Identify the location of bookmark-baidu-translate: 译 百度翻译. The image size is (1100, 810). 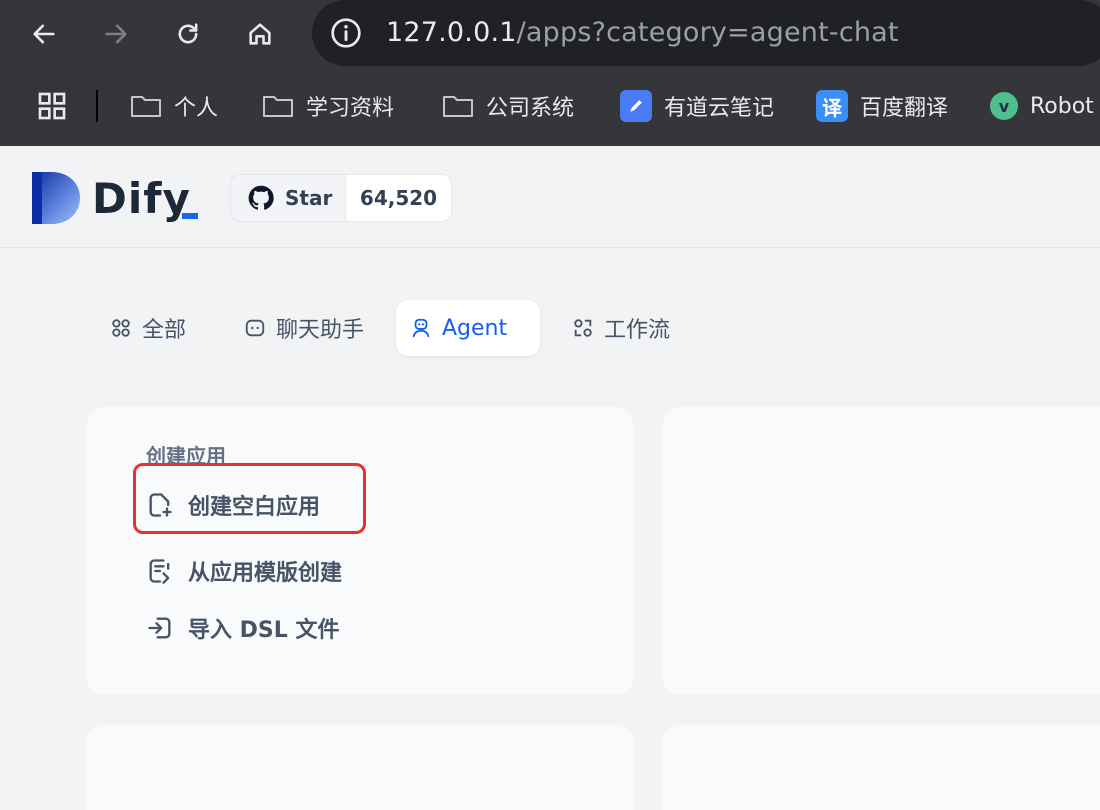
(882, 106).